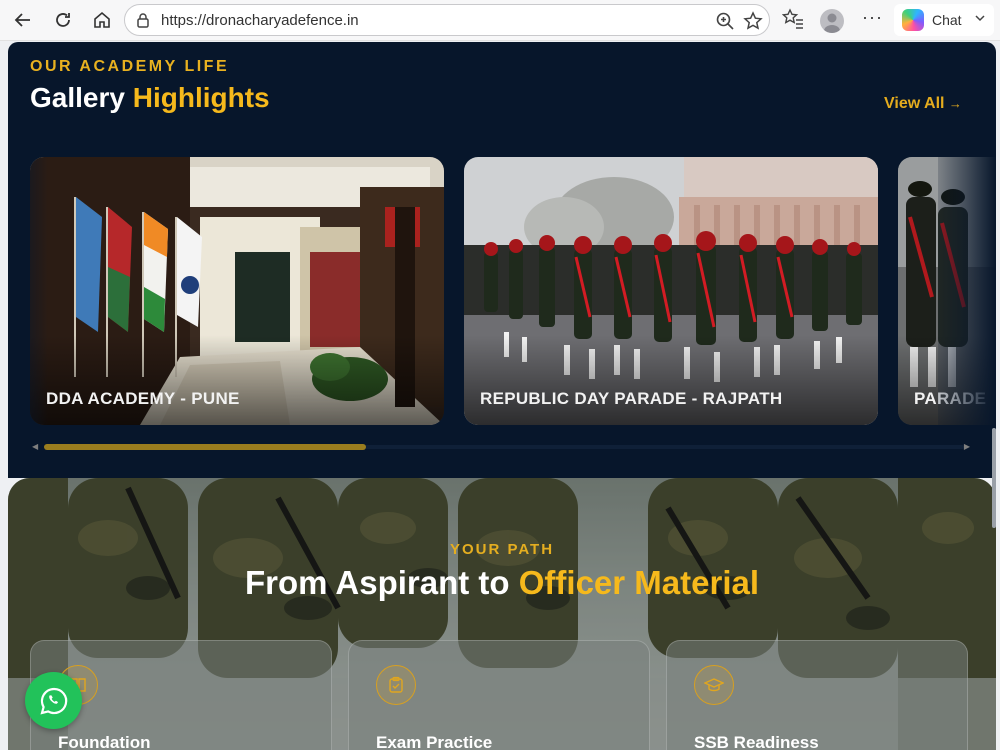 This screenshot has width=1000, height=750. Describe the element at coordinates (205, 447) in the screenshot. I see `scroll-thumb` at that location.